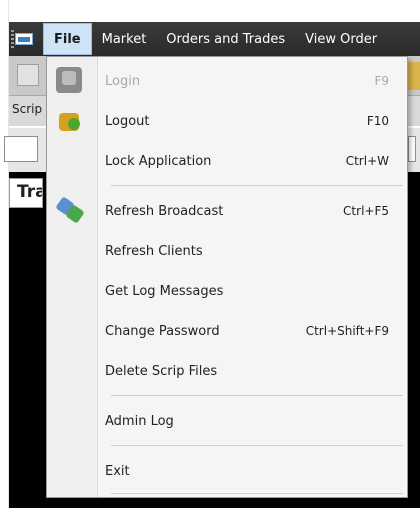  I want to click on refresh-broadcast-icon, so click(70, 211).